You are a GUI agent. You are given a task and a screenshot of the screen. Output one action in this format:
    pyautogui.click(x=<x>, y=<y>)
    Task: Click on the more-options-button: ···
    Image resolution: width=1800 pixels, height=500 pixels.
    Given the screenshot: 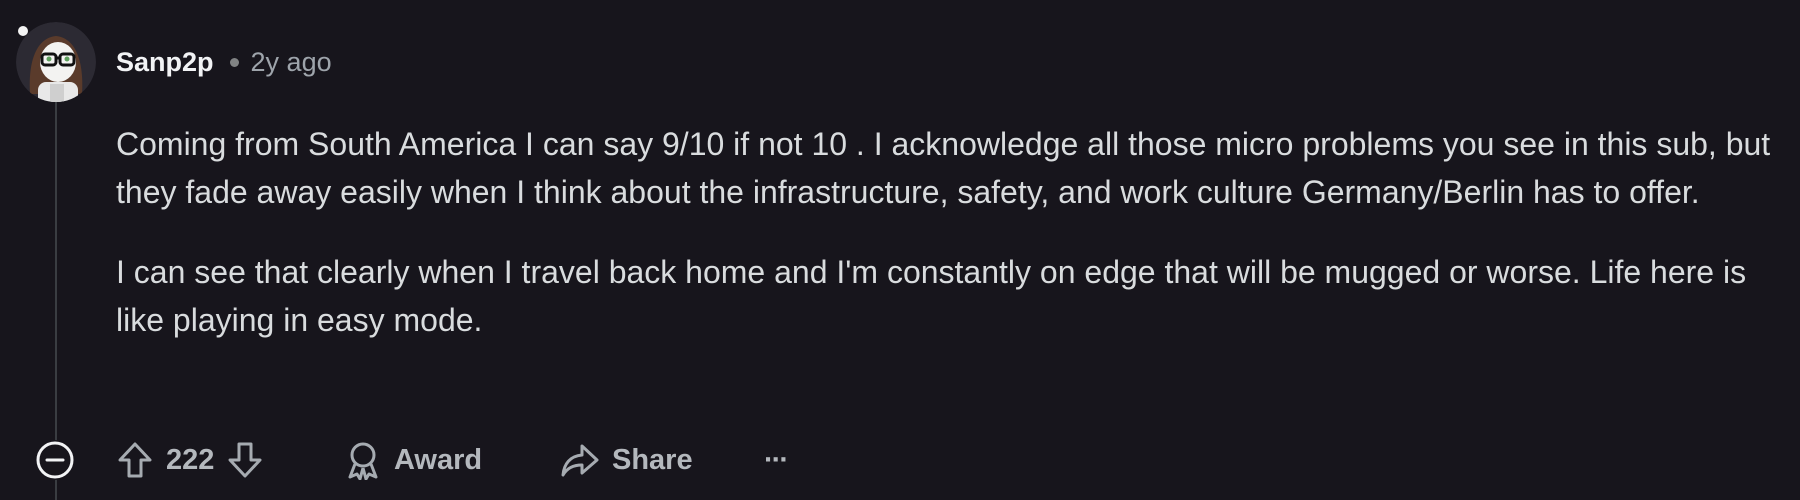 What is the action you would take?
    pyautogui.click(x=776, y=460)
    